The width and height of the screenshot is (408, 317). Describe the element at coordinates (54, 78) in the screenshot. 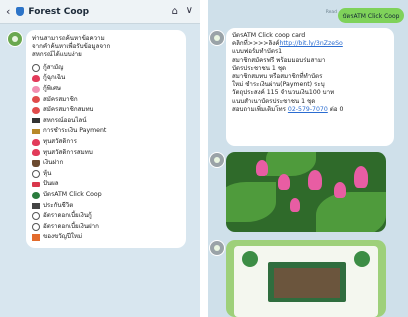

I see `menu-item-label: กู้ฉุกเฉิน` at that location.